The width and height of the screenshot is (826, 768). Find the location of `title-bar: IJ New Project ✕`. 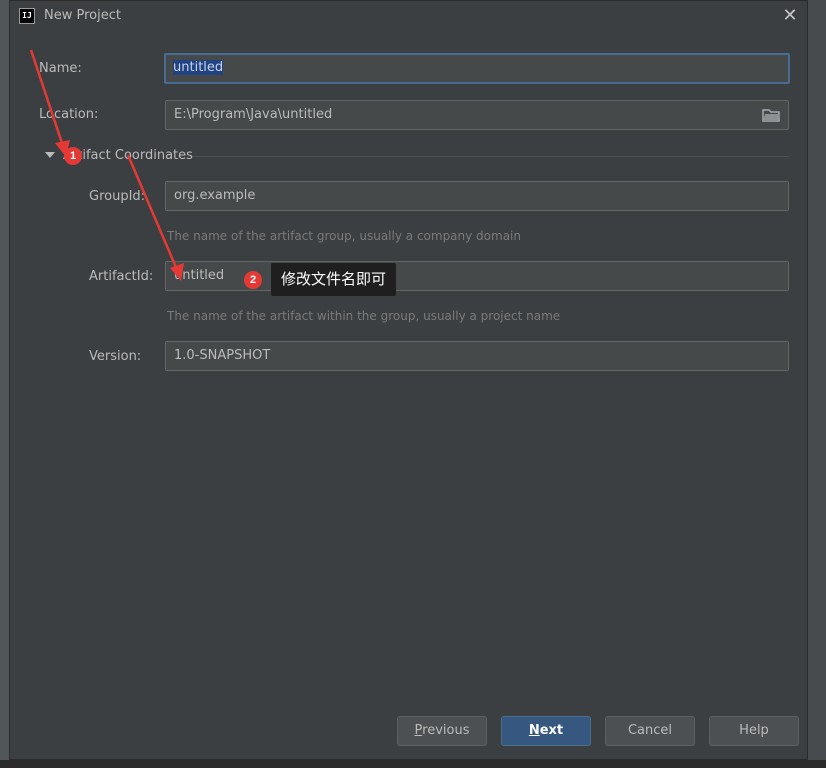

title-bar: IJ New Project ✕ is located at coordinates (408, 16).